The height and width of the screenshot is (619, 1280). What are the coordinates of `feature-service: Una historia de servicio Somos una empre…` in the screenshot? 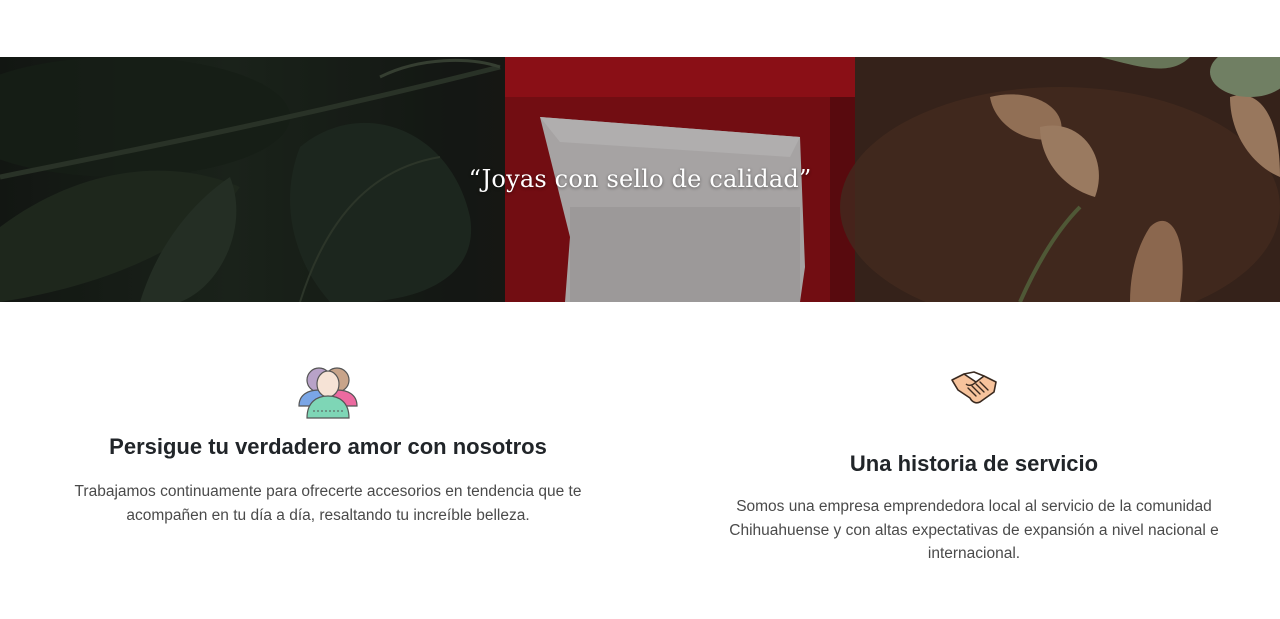 It's located at (974, 467).